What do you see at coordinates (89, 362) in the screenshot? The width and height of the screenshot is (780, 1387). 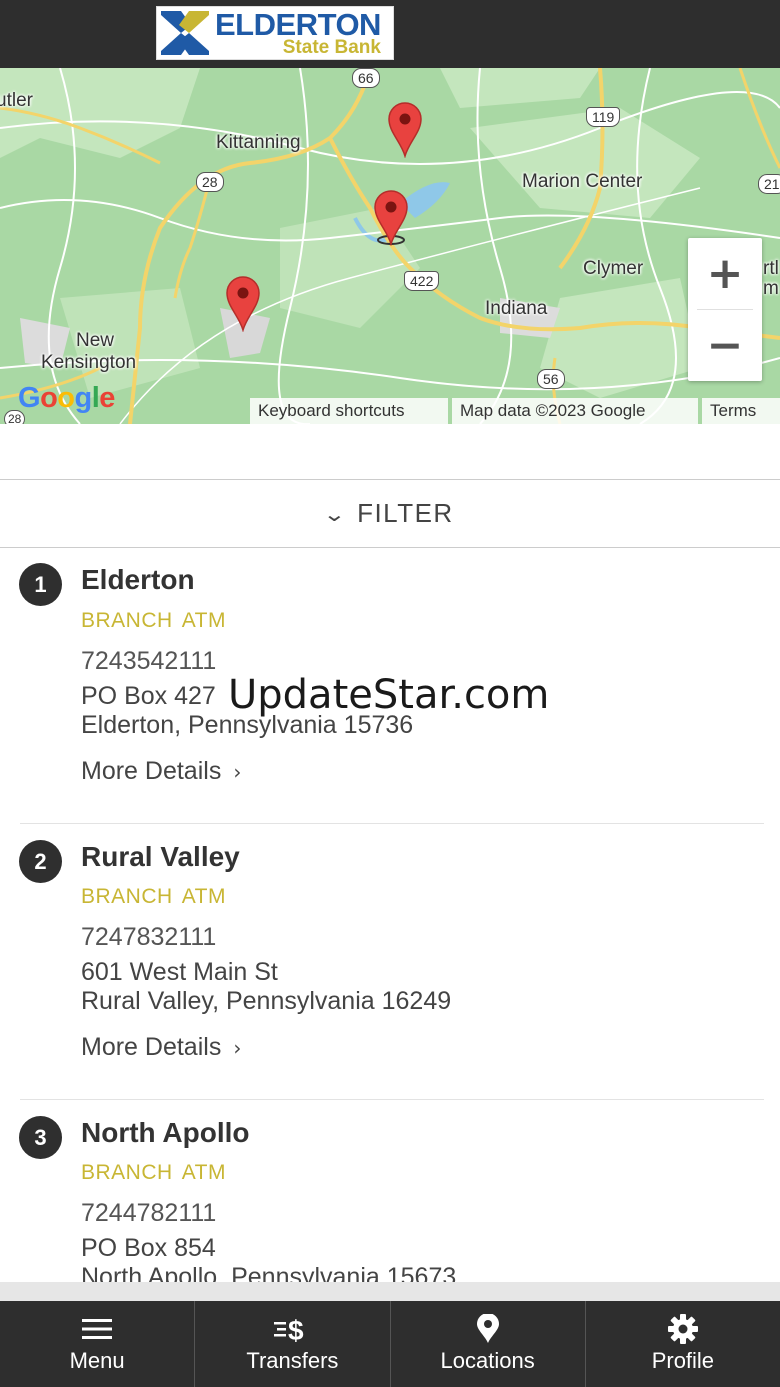 I see `map-label-kensington: Kensington` at bounding box center [89, 362].